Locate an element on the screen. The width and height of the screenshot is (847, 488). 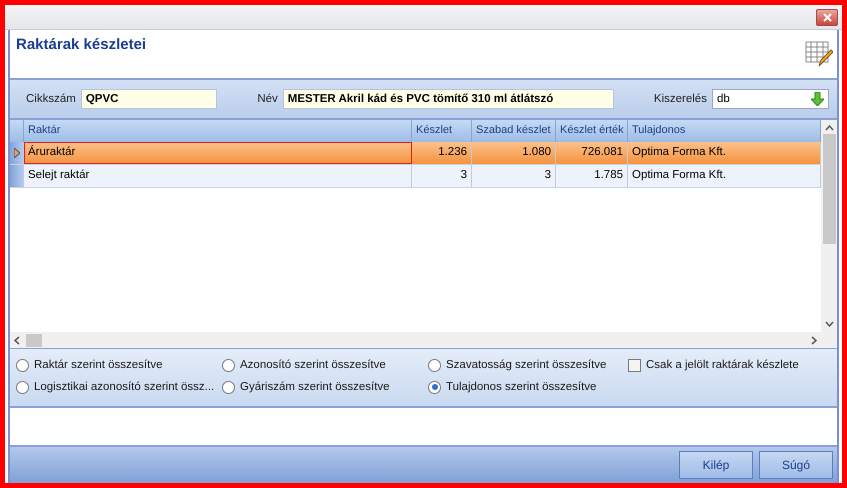
dialog-button: Kilép is located at coordinates (716, 465).